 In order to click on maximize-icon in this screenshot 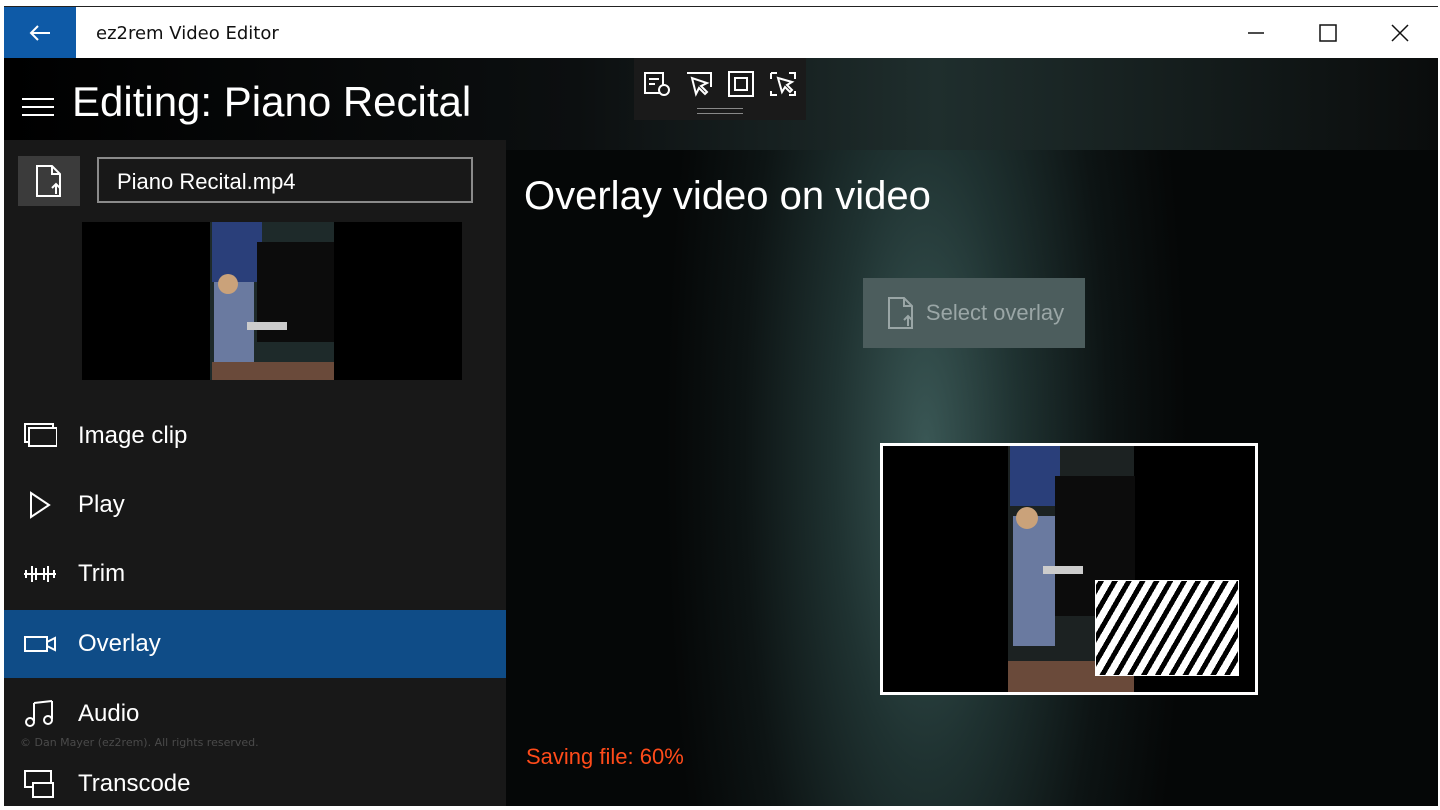, I will do `click(1328, 33)`.